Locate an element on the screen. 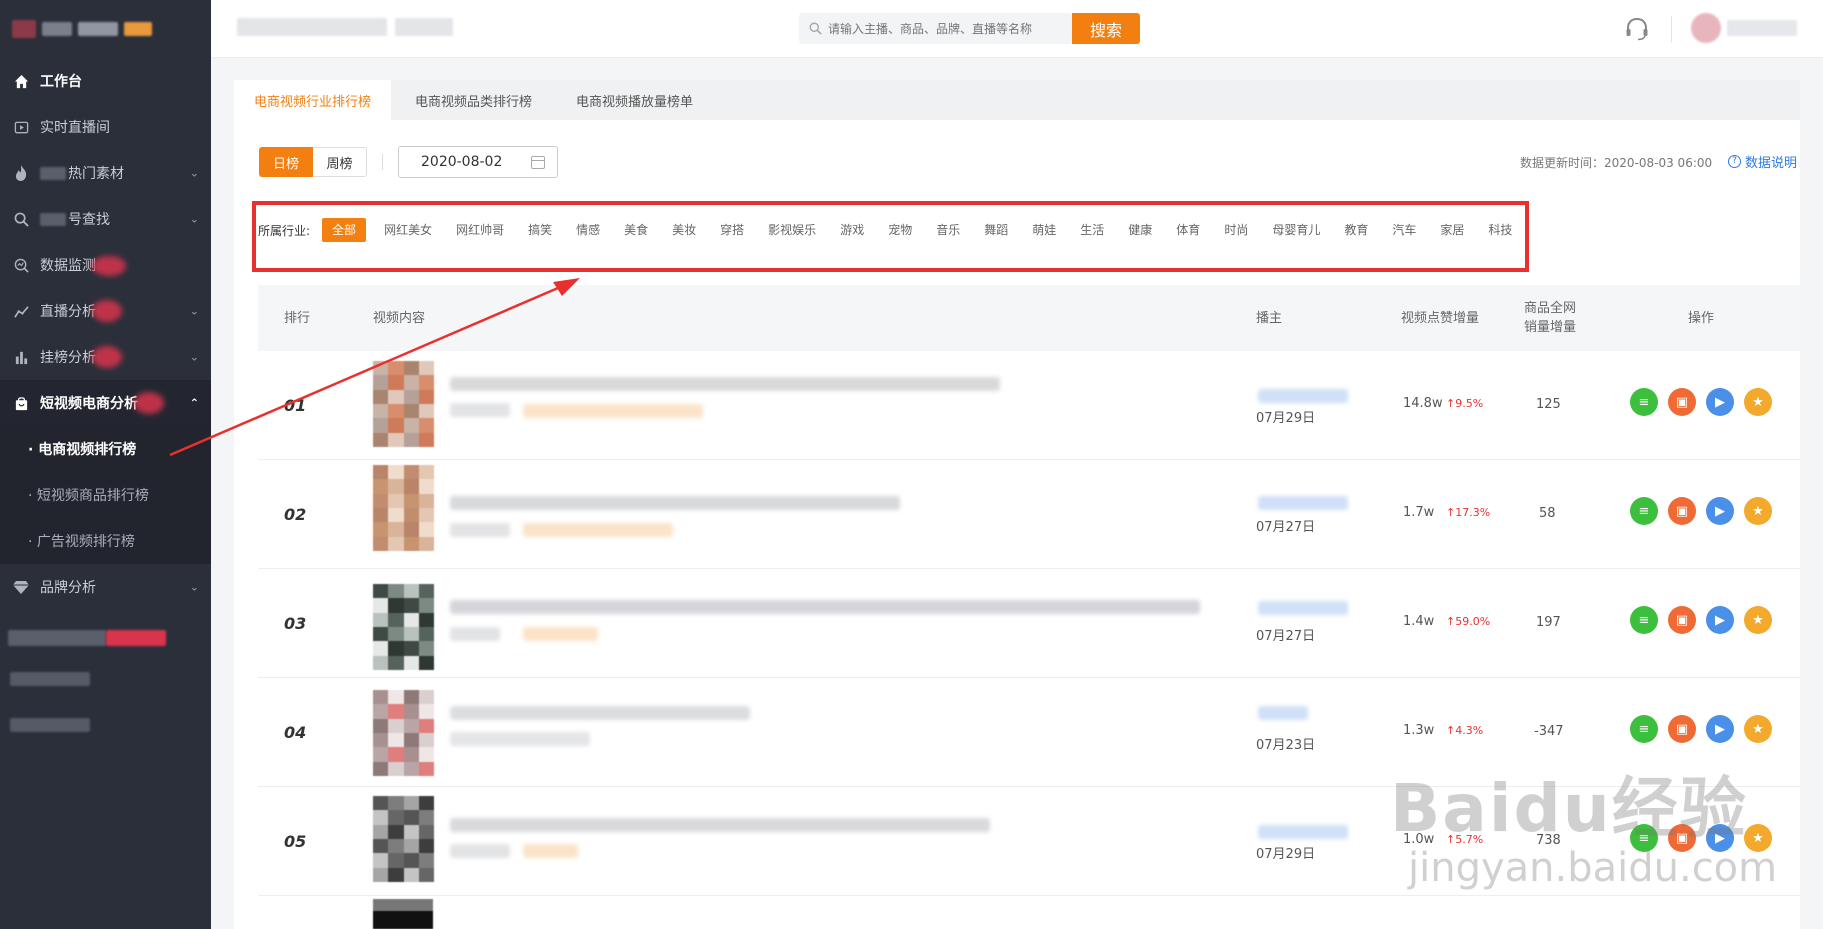 The image size is (1823, 929). tab-category-ranking: 电商视频品类排行榜 is located at coordinates (474, 100).